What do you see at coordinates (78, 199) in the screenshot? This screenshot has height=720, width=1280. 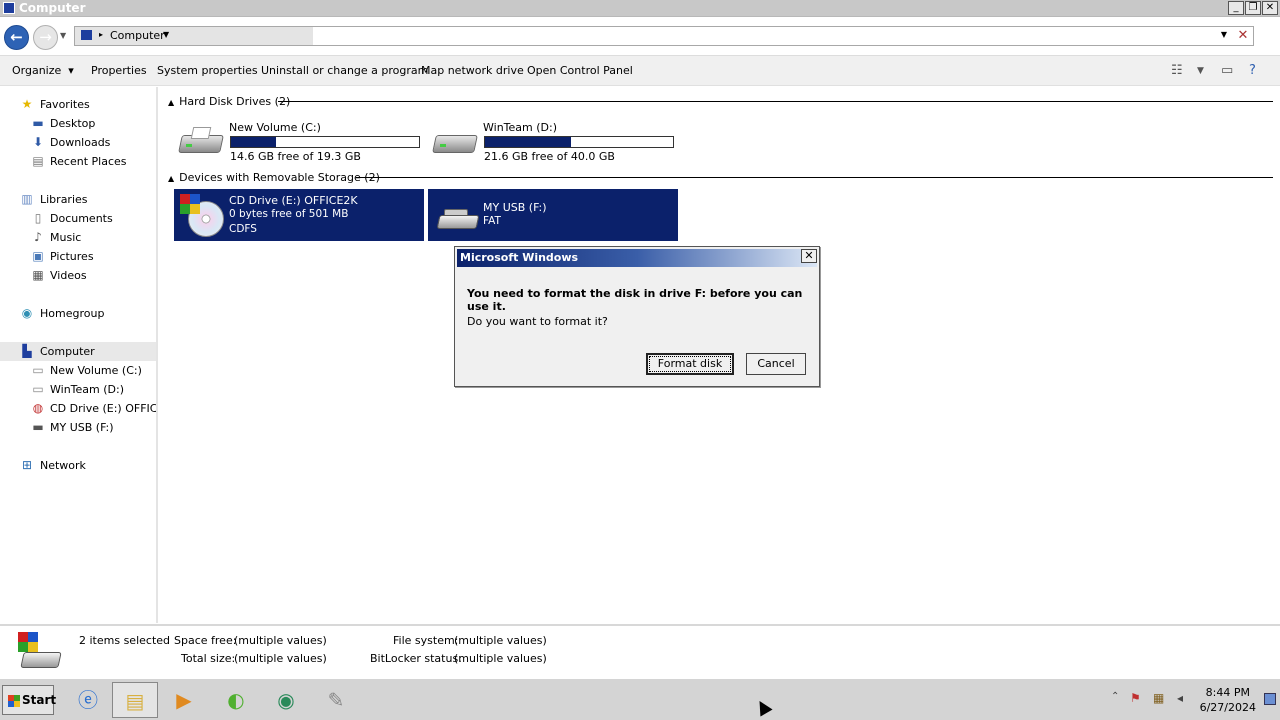 I see `sidebar-item-libraries: ▥ Libraries` at bounding box center [78, 199].